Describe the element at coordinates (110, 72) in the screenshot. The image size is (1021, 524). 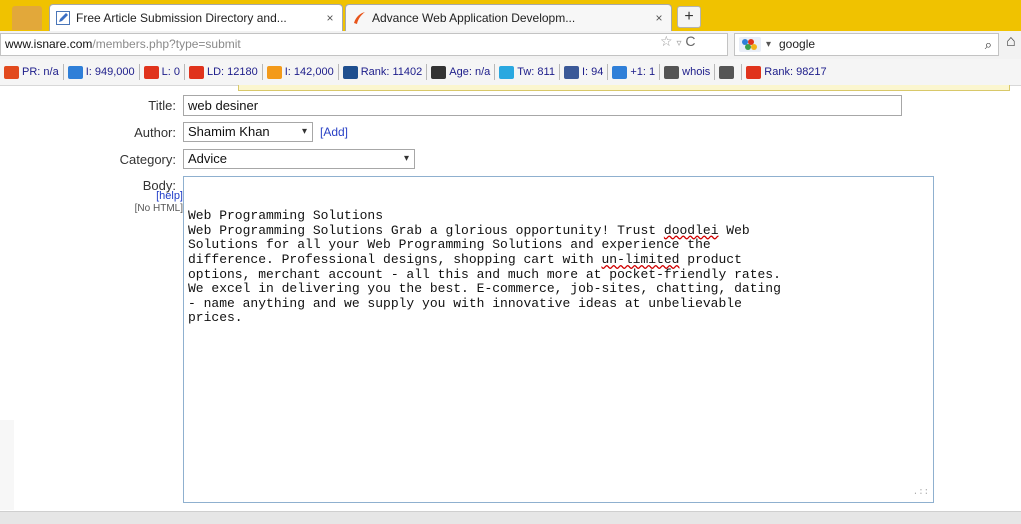
I see `seo-value: I: 949,000` at that location.